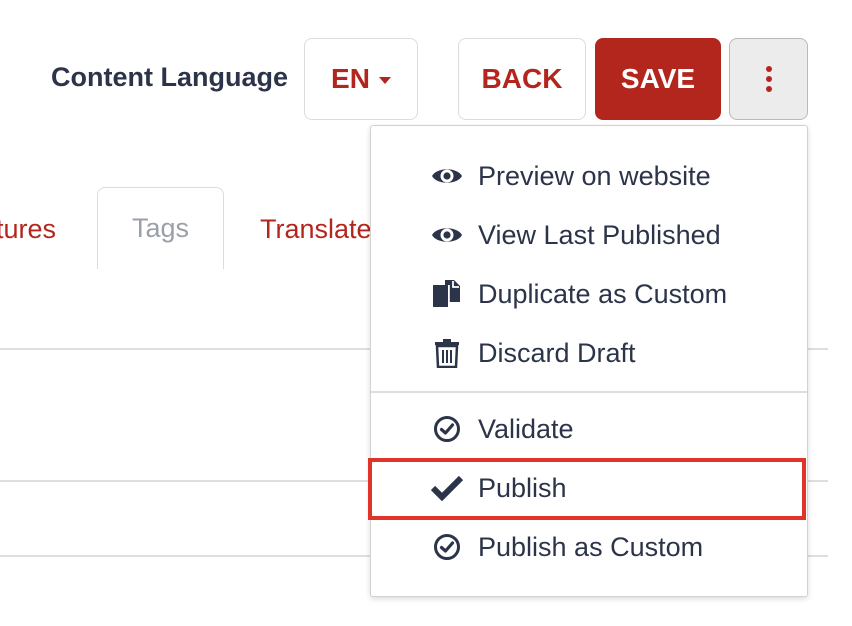  I want to click on menu-item-publish: Publish, so click(589, 488).